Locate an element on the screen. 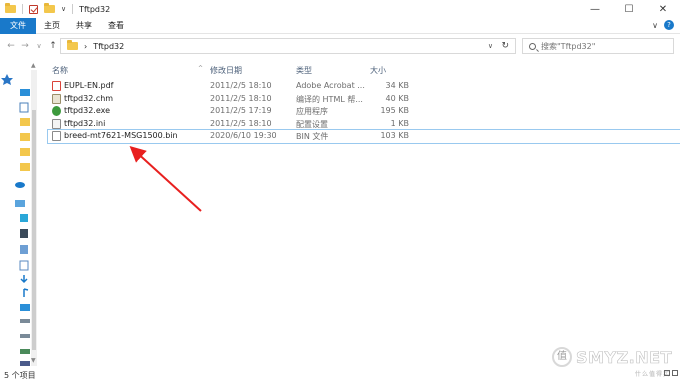 The image size is (680, 383). details-view-icon is located at coordinates (667, 373).